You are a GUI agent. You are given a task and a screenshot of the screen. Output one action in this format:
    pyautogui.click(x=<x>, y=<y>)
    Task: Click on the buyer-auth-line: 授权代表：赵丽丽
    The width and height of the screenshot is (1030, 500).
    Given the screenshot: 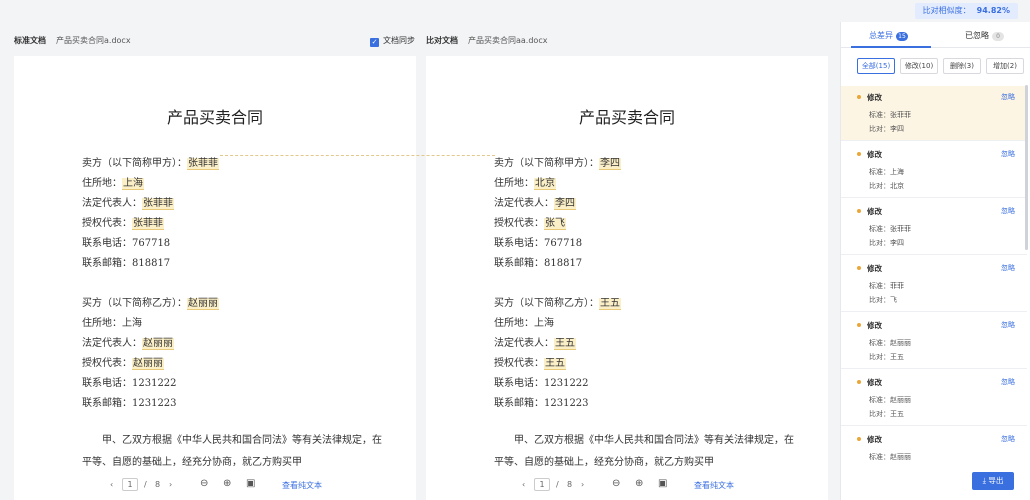 What is the action you would take?
    pyautogui.click(x=123, y=362)
    